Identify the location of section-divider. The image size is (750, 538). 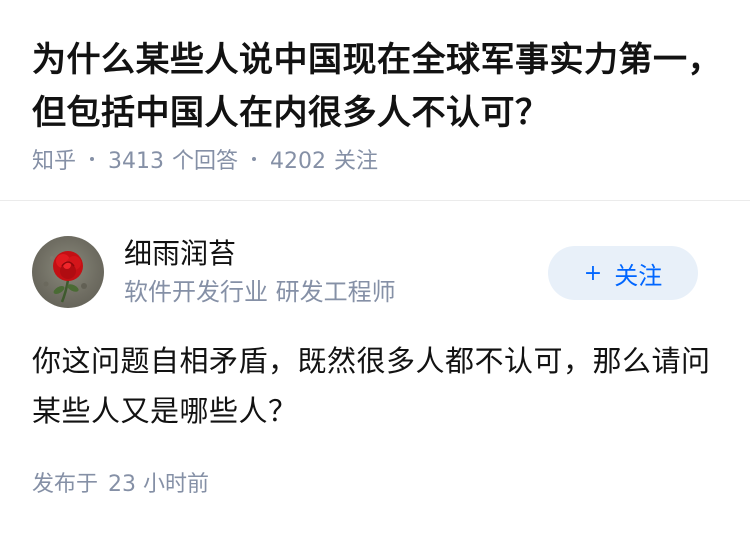
(375, 200).